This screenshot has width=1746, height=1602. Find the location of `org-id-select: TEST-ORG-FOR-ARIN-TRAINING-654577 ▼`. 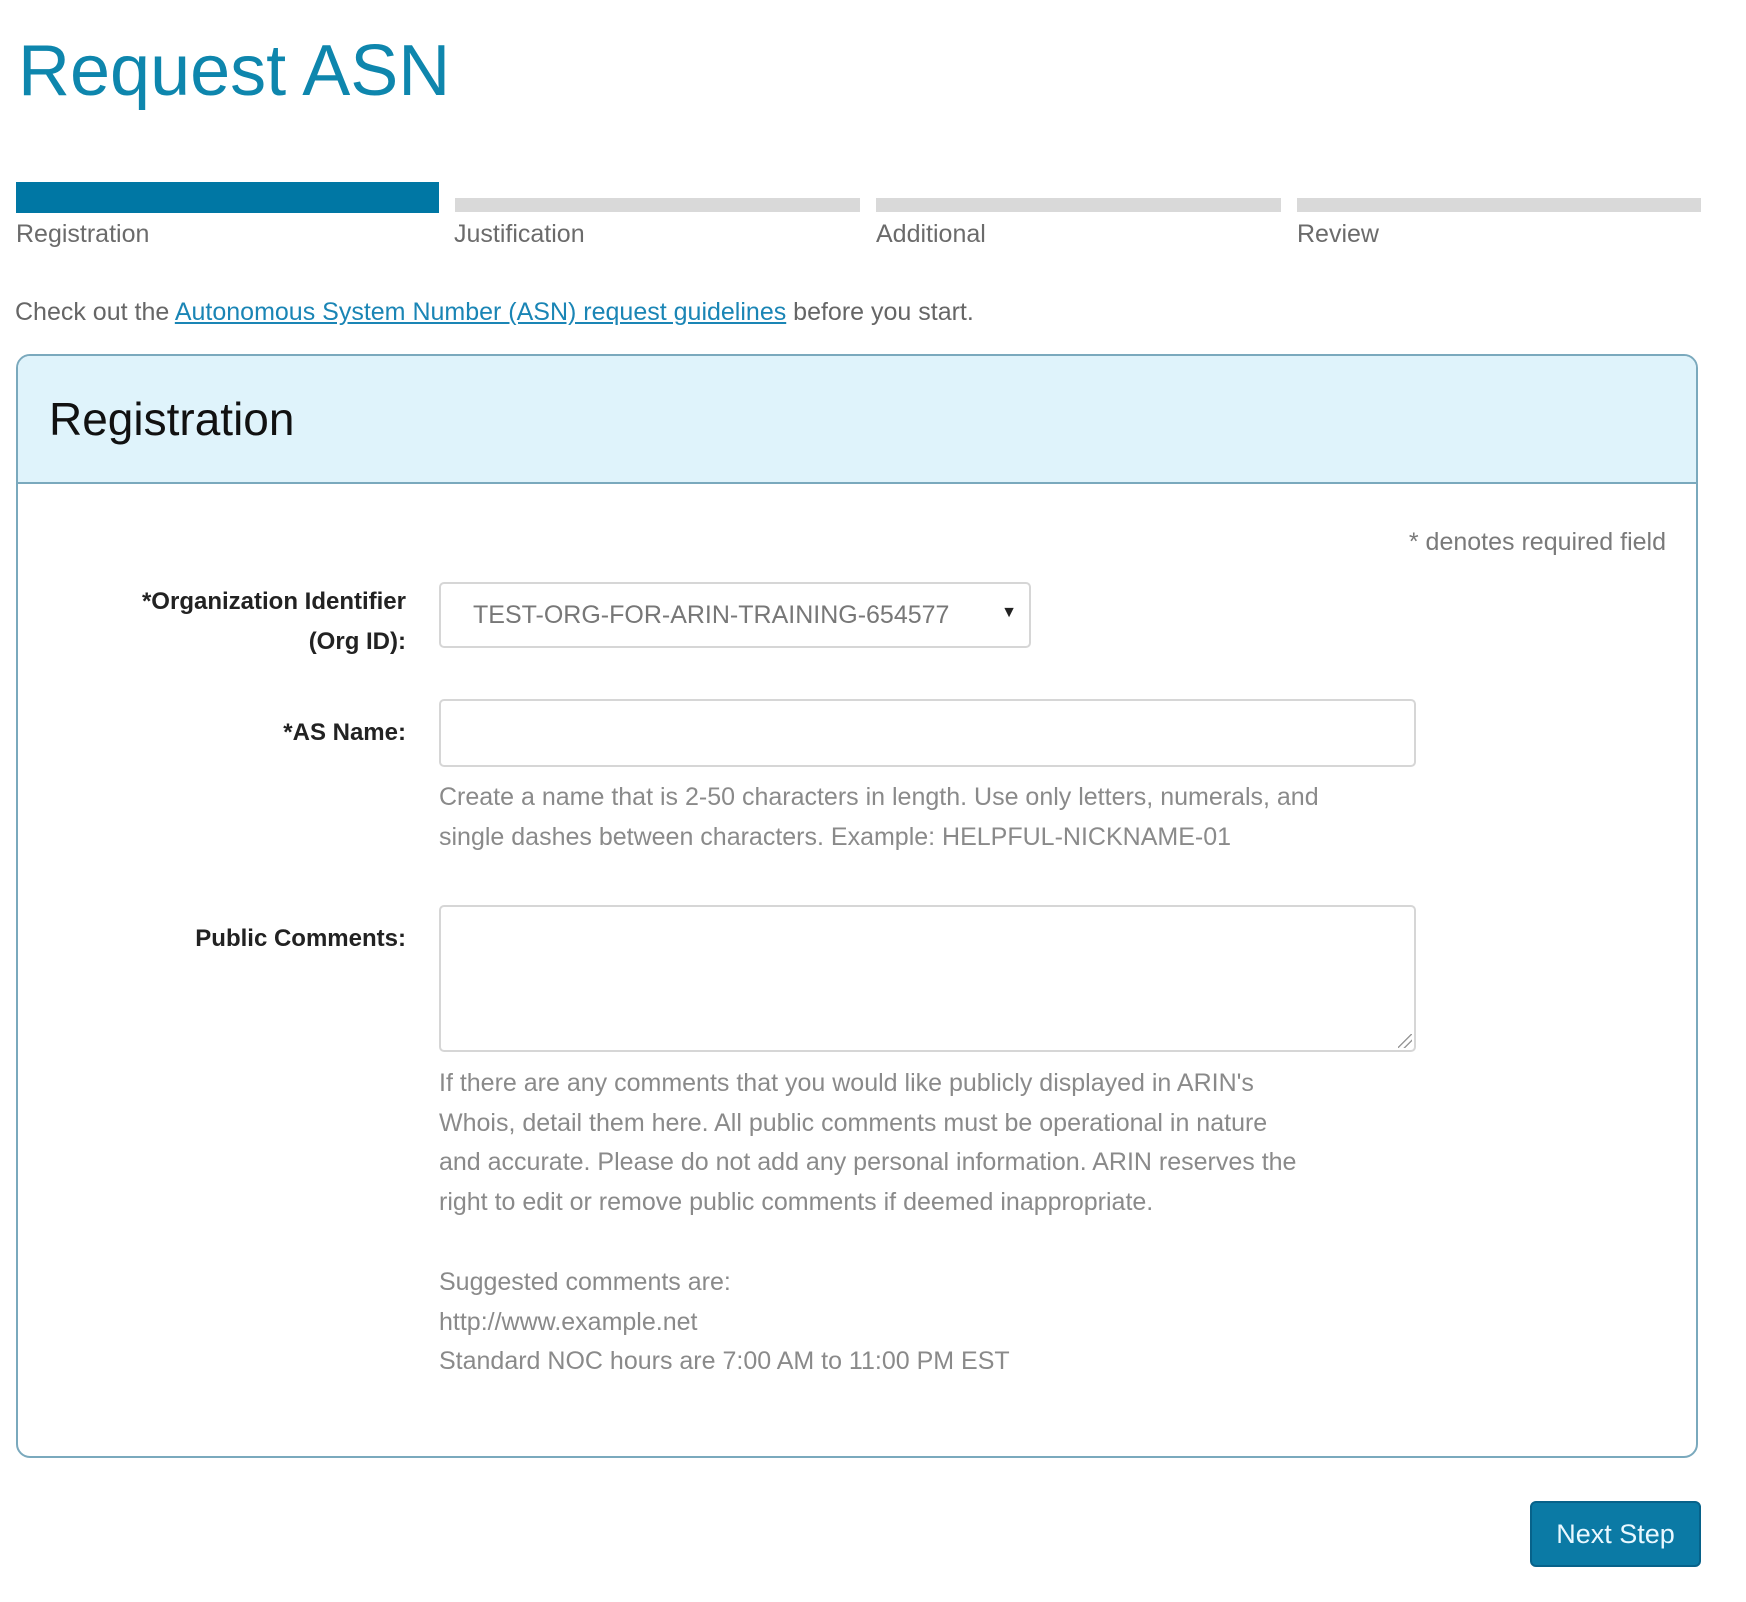

org-id-select: TEST-ORG-FOR-ARIN-TRAINING-654577 ▼ is located at coordinates (735, 615).